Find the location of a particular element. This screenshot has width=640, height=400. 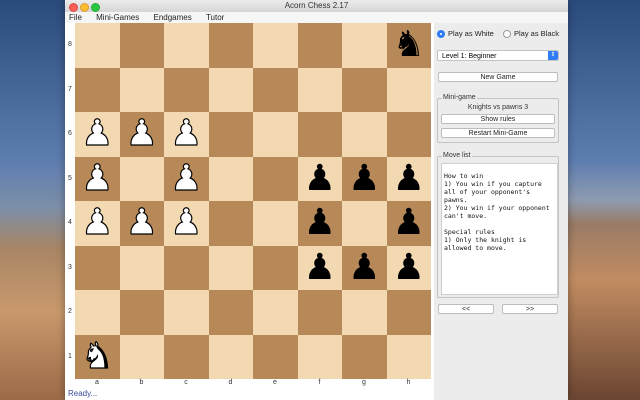

board-square-d5 is located at coordinates (230, 178).